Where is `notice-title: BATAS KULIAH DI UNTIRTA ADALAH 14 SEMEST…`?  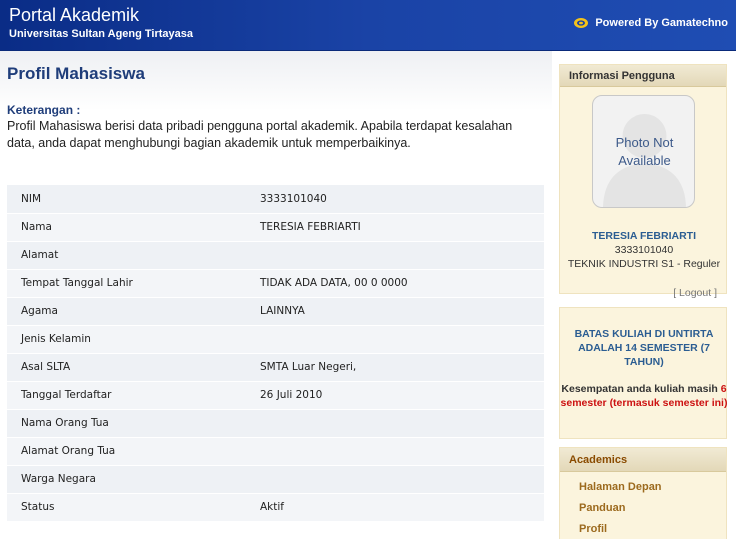
notice-title: BATAS KULIAH DI UNTIRTA ADALAH 14 SEMEST… is located at coordinates (644, 348).